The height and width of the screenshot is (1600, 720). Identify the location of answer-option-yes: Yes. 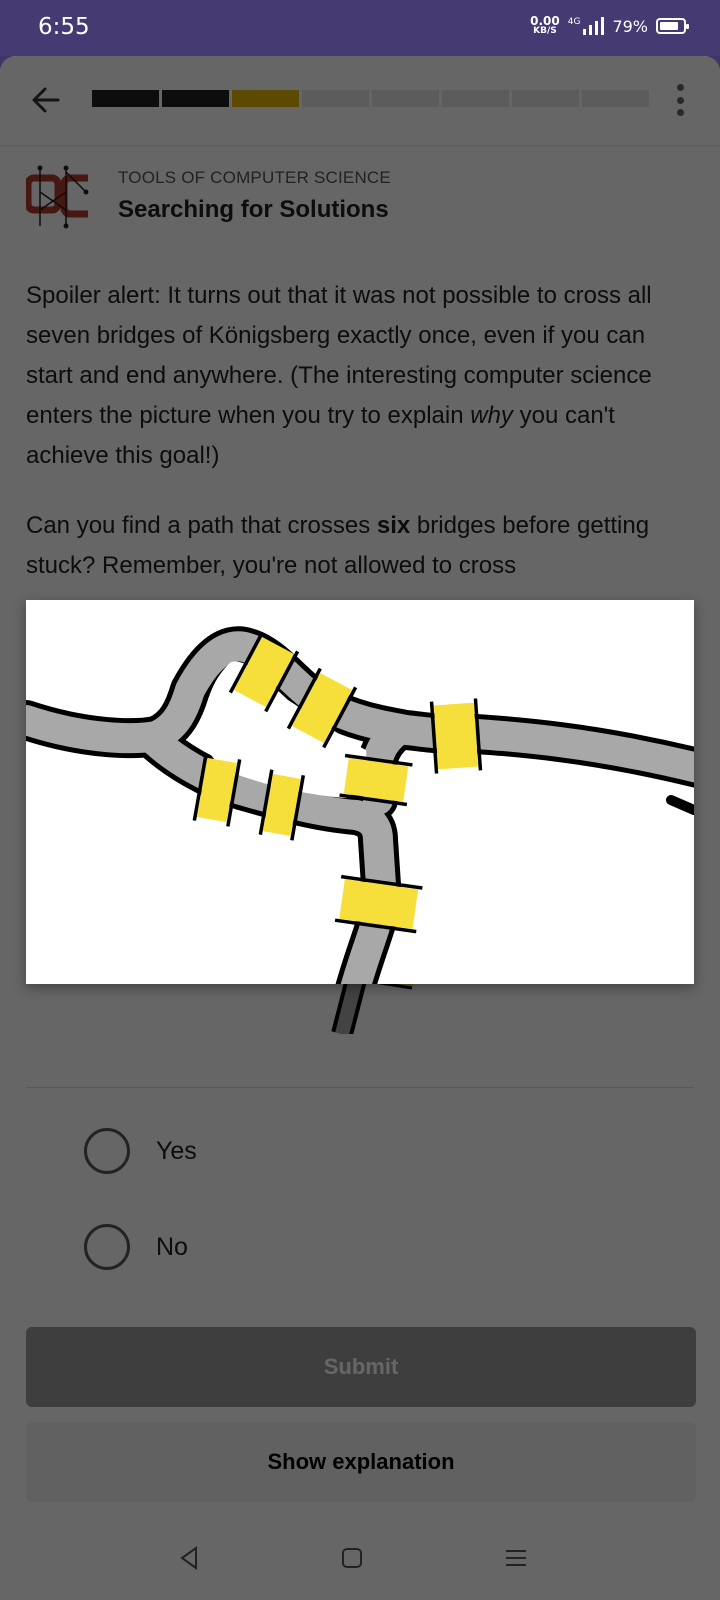
(140, 1151).